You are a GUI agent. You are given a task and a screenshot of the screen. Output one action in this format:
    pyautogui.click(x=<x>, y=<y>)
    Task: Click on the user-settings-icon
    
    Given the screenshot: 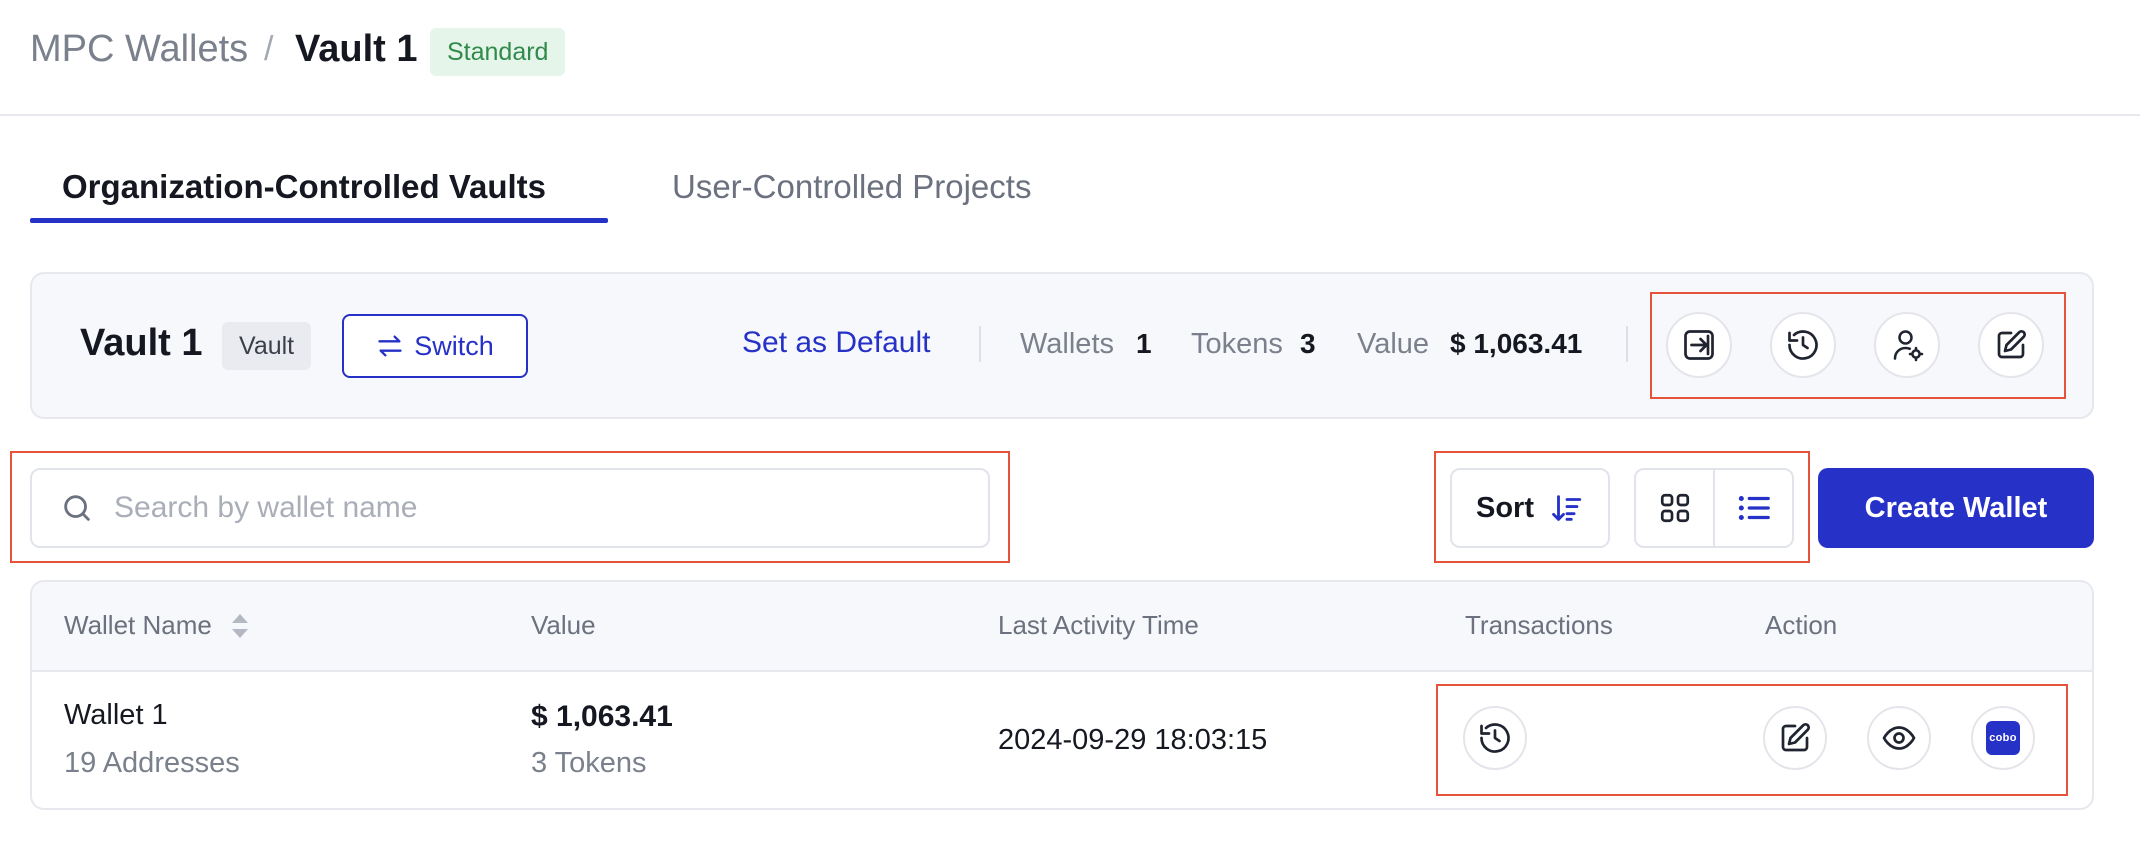 What is the action you would take?
    pyautogui.click(x=1908, y=346)
    